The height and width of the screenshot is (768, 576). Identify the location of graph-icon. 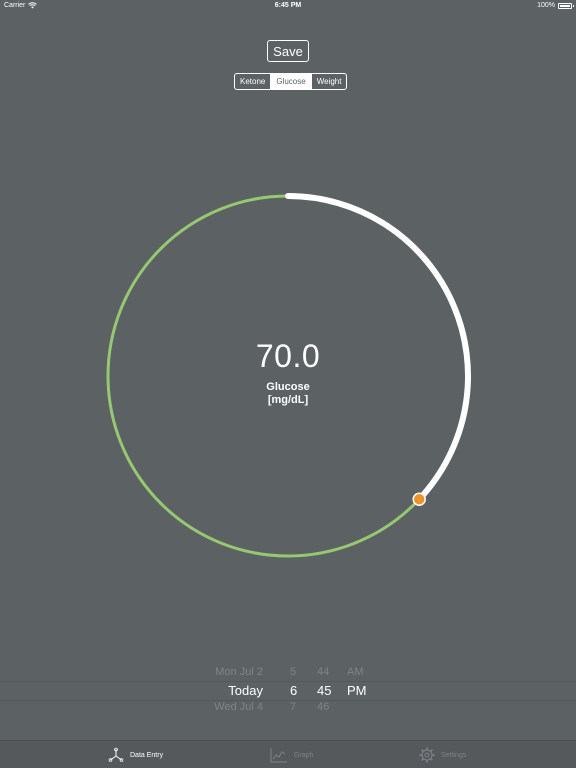
(278, 755).